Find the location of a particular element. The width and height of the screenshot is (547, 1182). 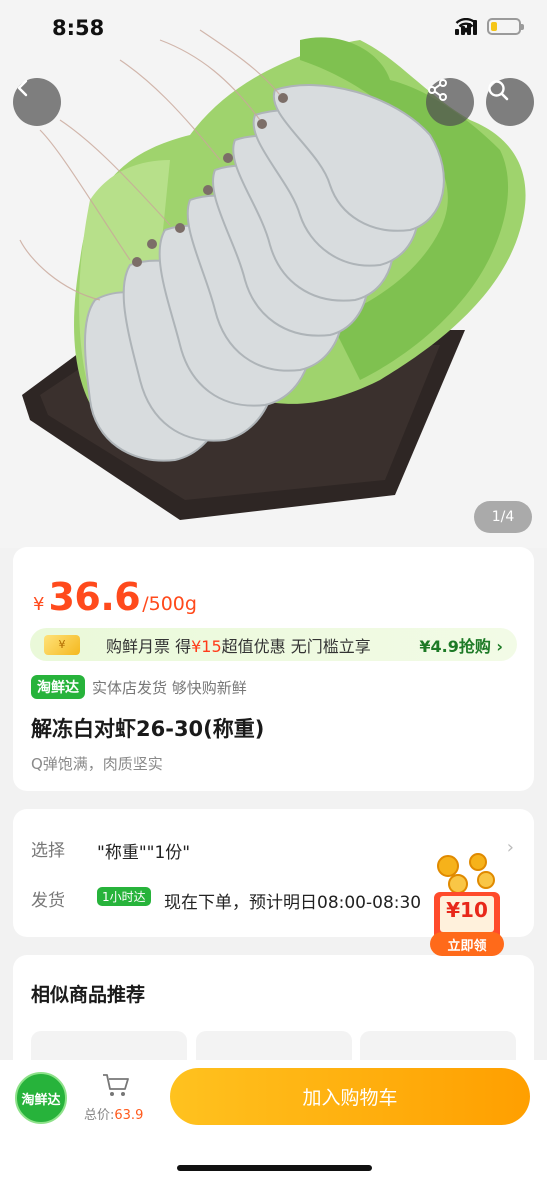

product-subtitle: Q弹饱满，肉质坚实 is located at coordinates (97, 764).